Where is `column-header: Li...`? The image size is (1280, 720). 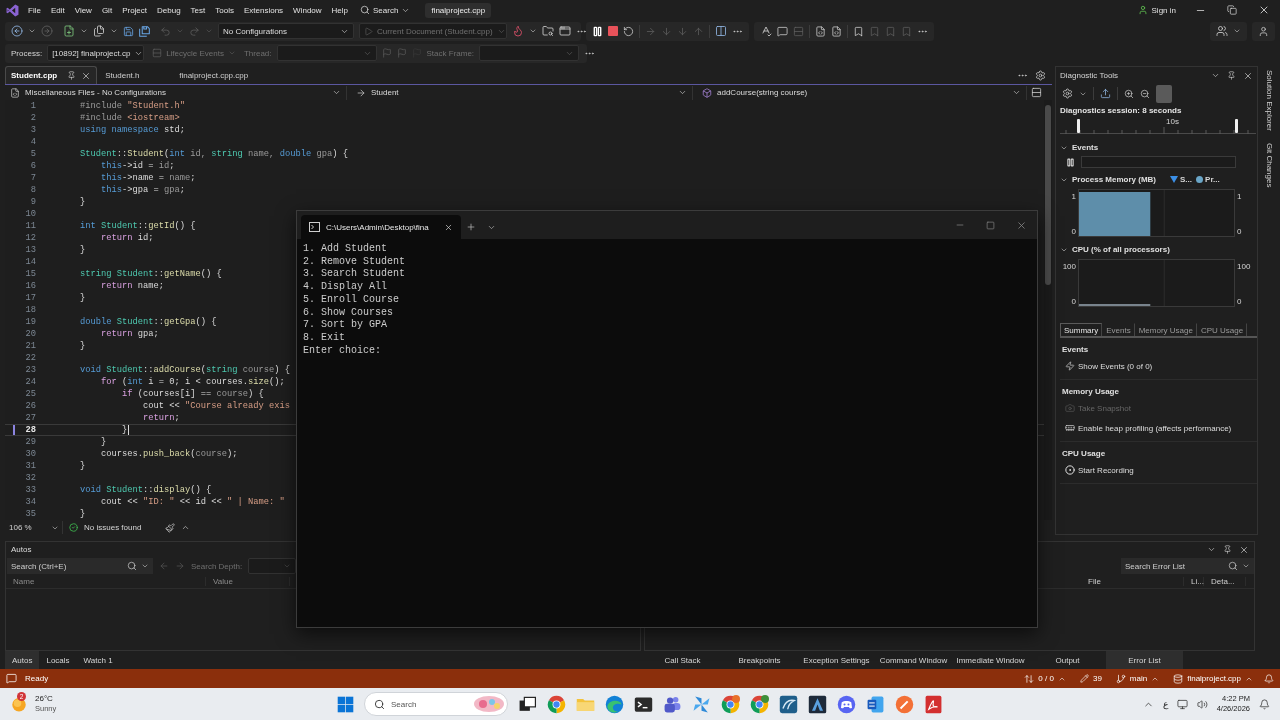
column-header: Li... is located at coordinates (1194, 581).